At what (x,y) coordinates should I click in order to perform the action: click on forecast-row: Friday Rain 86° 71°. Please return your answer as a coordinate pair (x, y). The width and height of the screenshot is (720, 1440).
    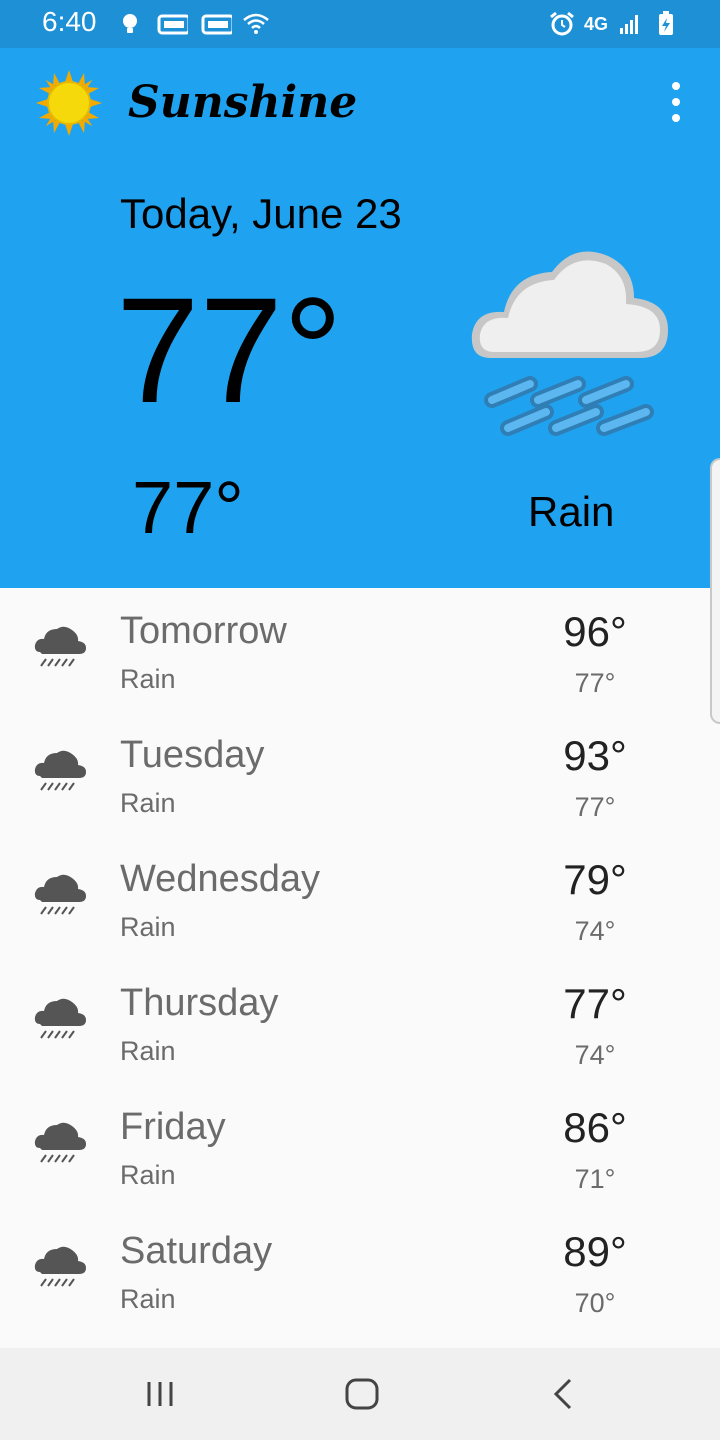
    Looking at the image, I should click on (360, 1146).